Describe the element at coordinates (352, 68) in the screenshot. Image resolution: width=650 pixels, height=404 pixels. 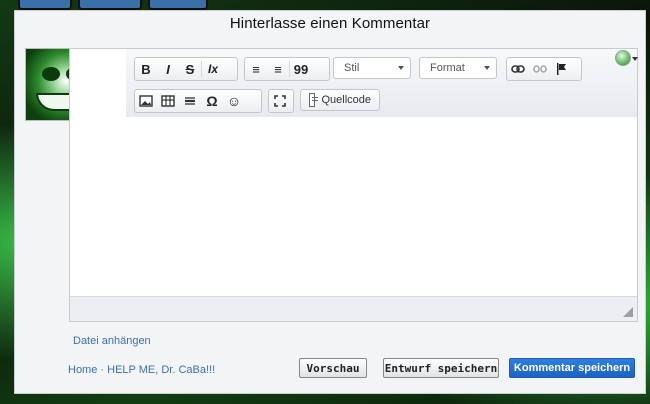
I see `style-combo-label: Stil` at that location.